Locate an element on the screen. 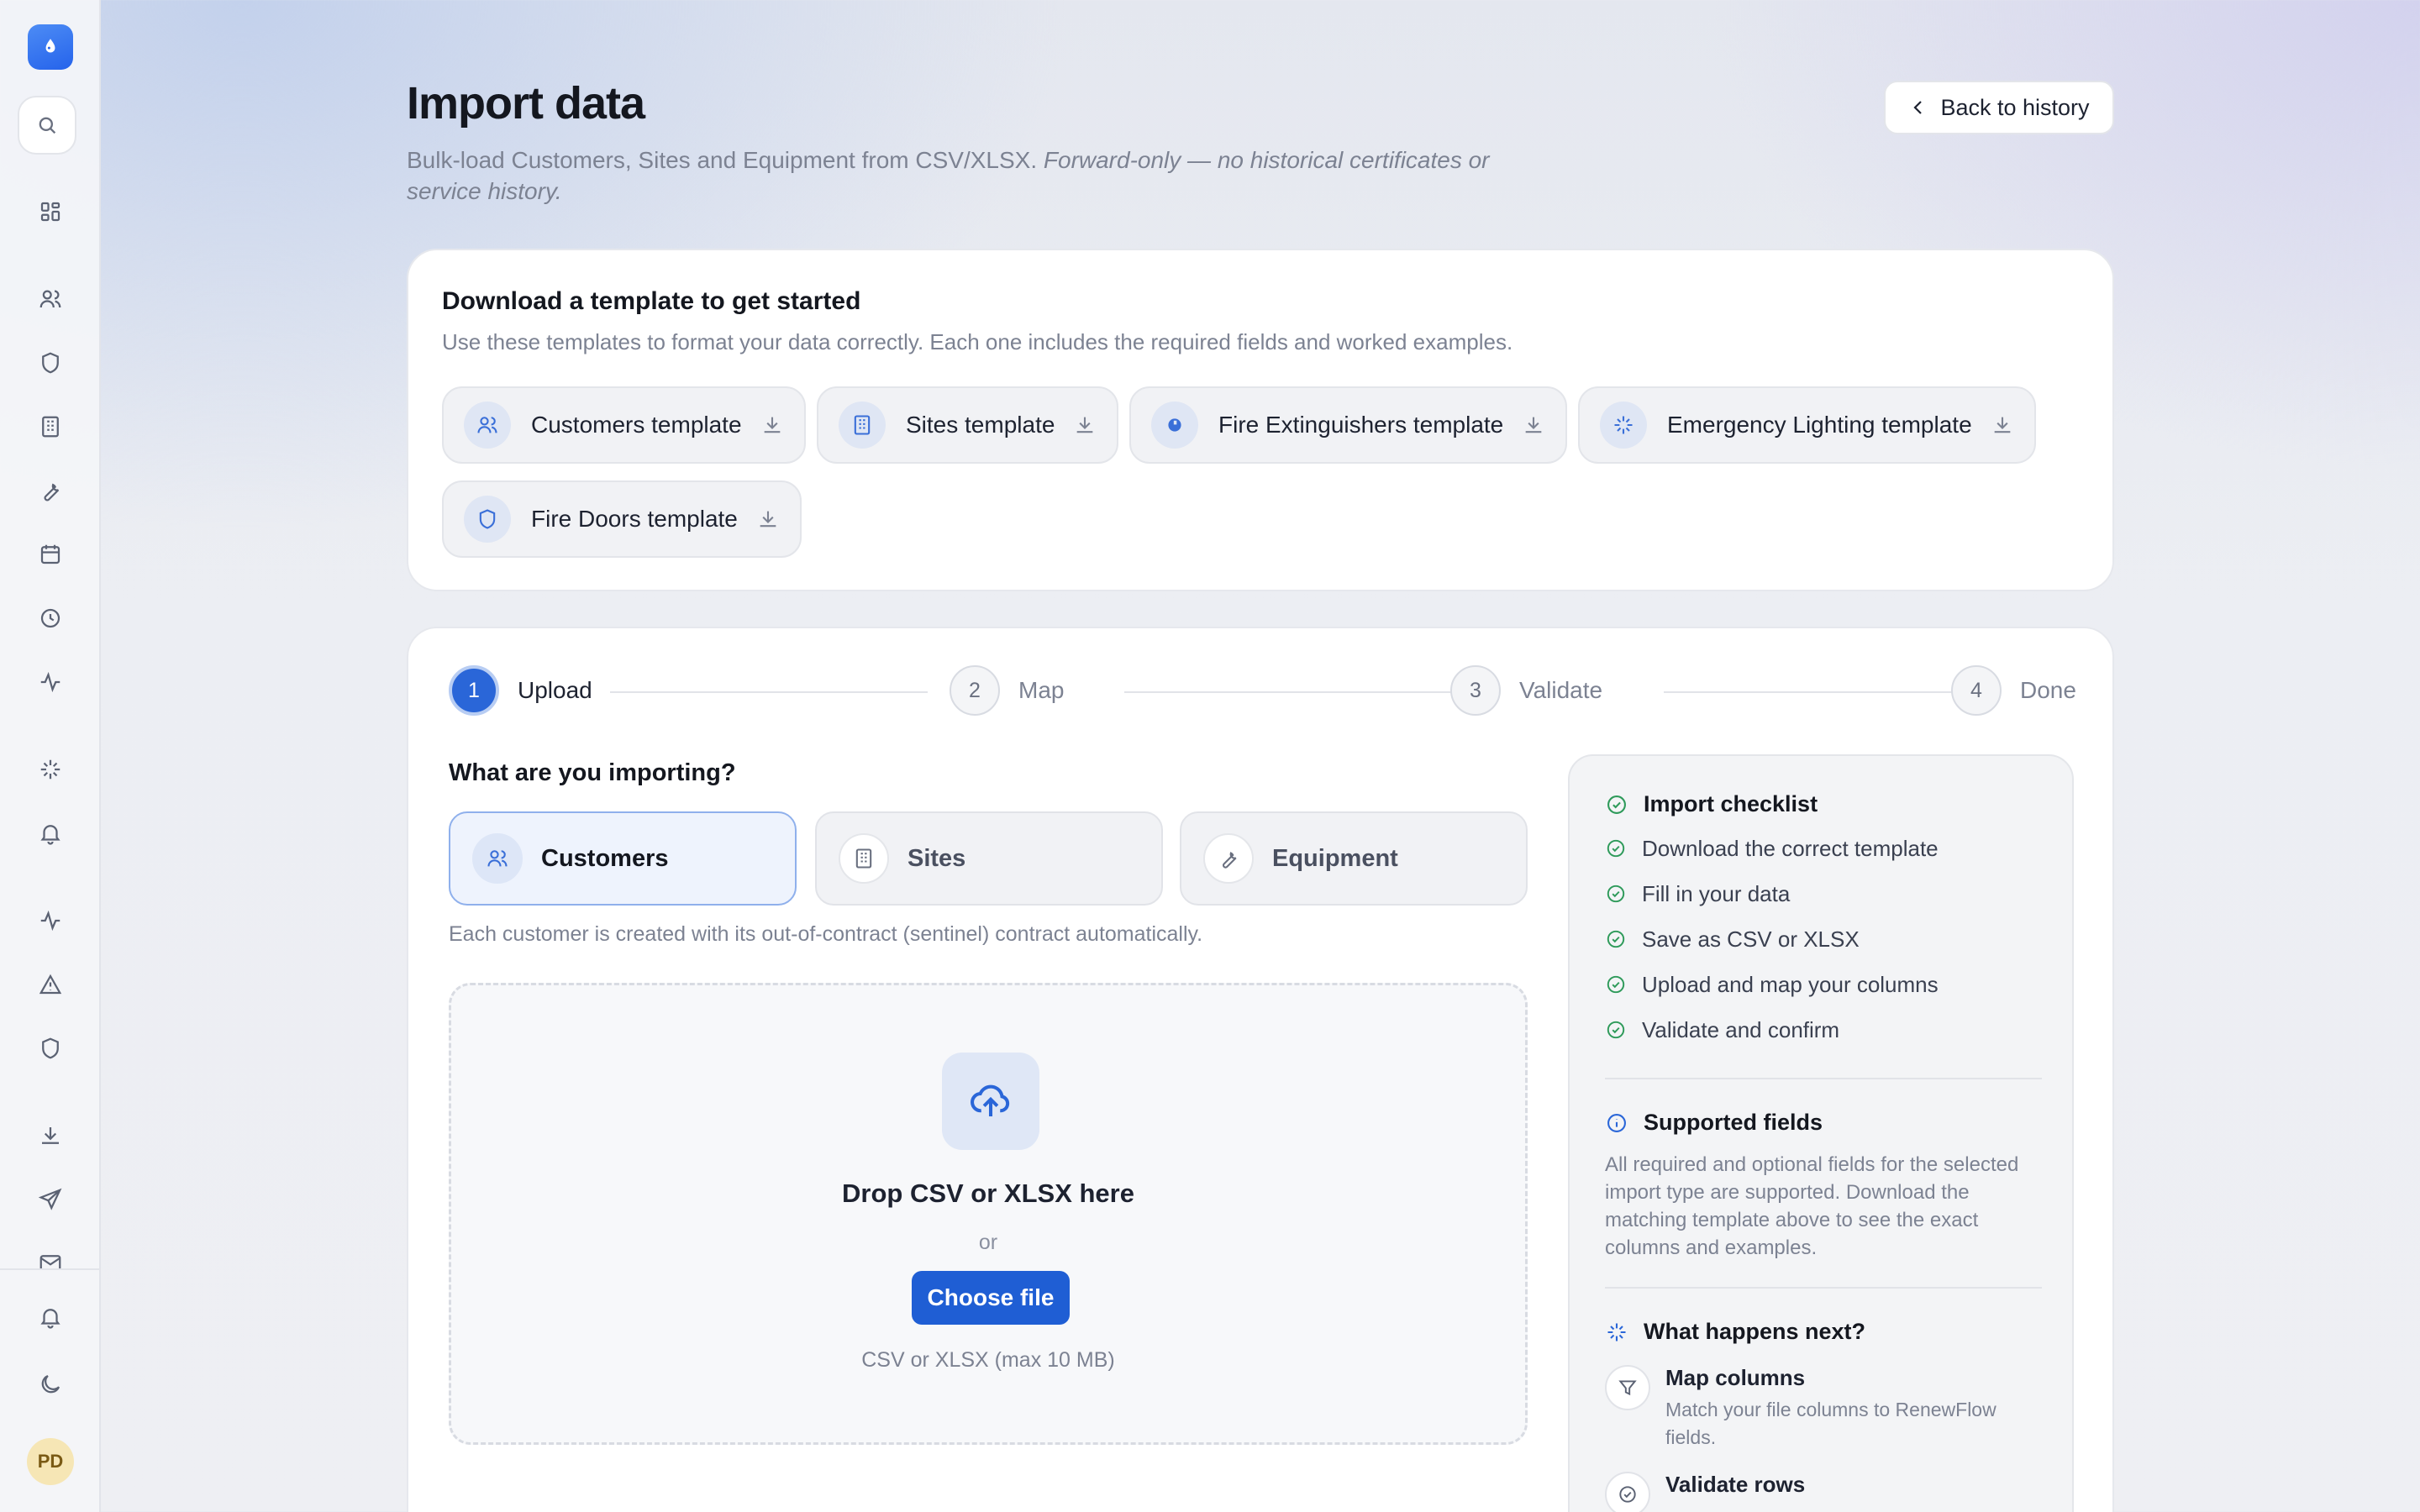  avatar: PD is located at coordinates (51, 1461).